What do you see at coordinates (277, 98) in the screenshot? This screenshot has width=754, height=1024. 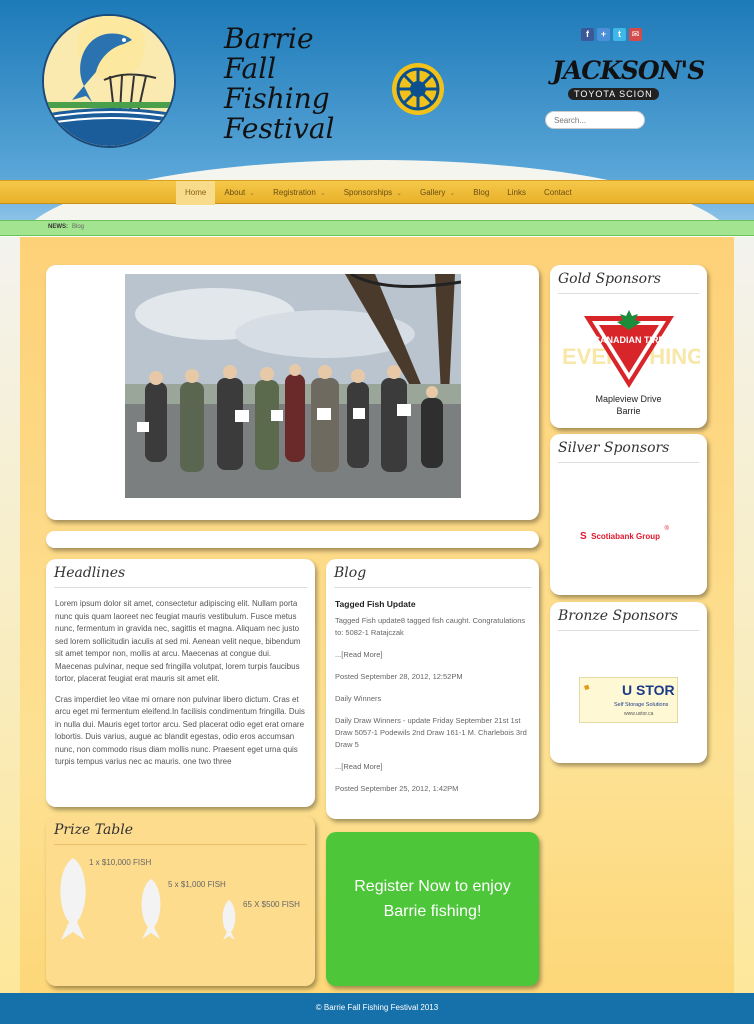 I see `site-title-line: Fishing` at bounding box center [277, 98].